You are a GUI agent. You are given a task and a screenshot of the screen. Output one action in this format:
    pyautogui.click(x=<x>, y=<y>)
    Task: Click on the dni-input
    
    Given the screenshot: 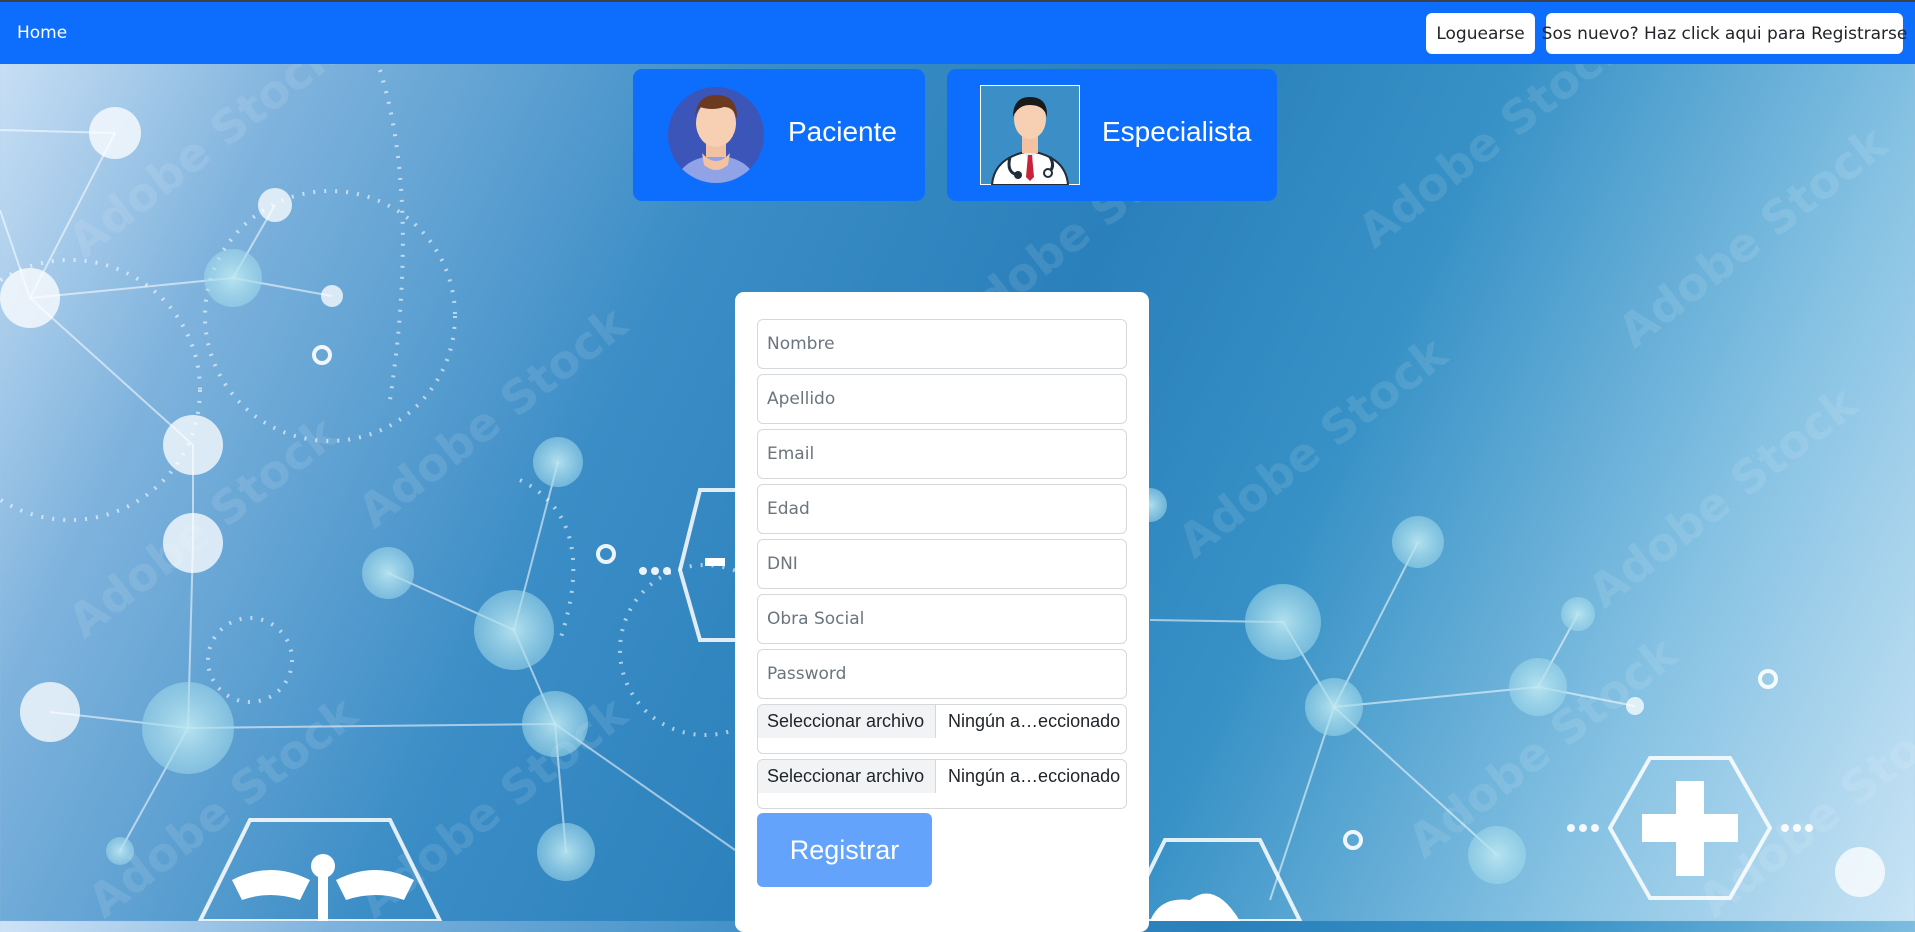 What is the action you would take?
    pyautogui.click(x=942, y=564)
    